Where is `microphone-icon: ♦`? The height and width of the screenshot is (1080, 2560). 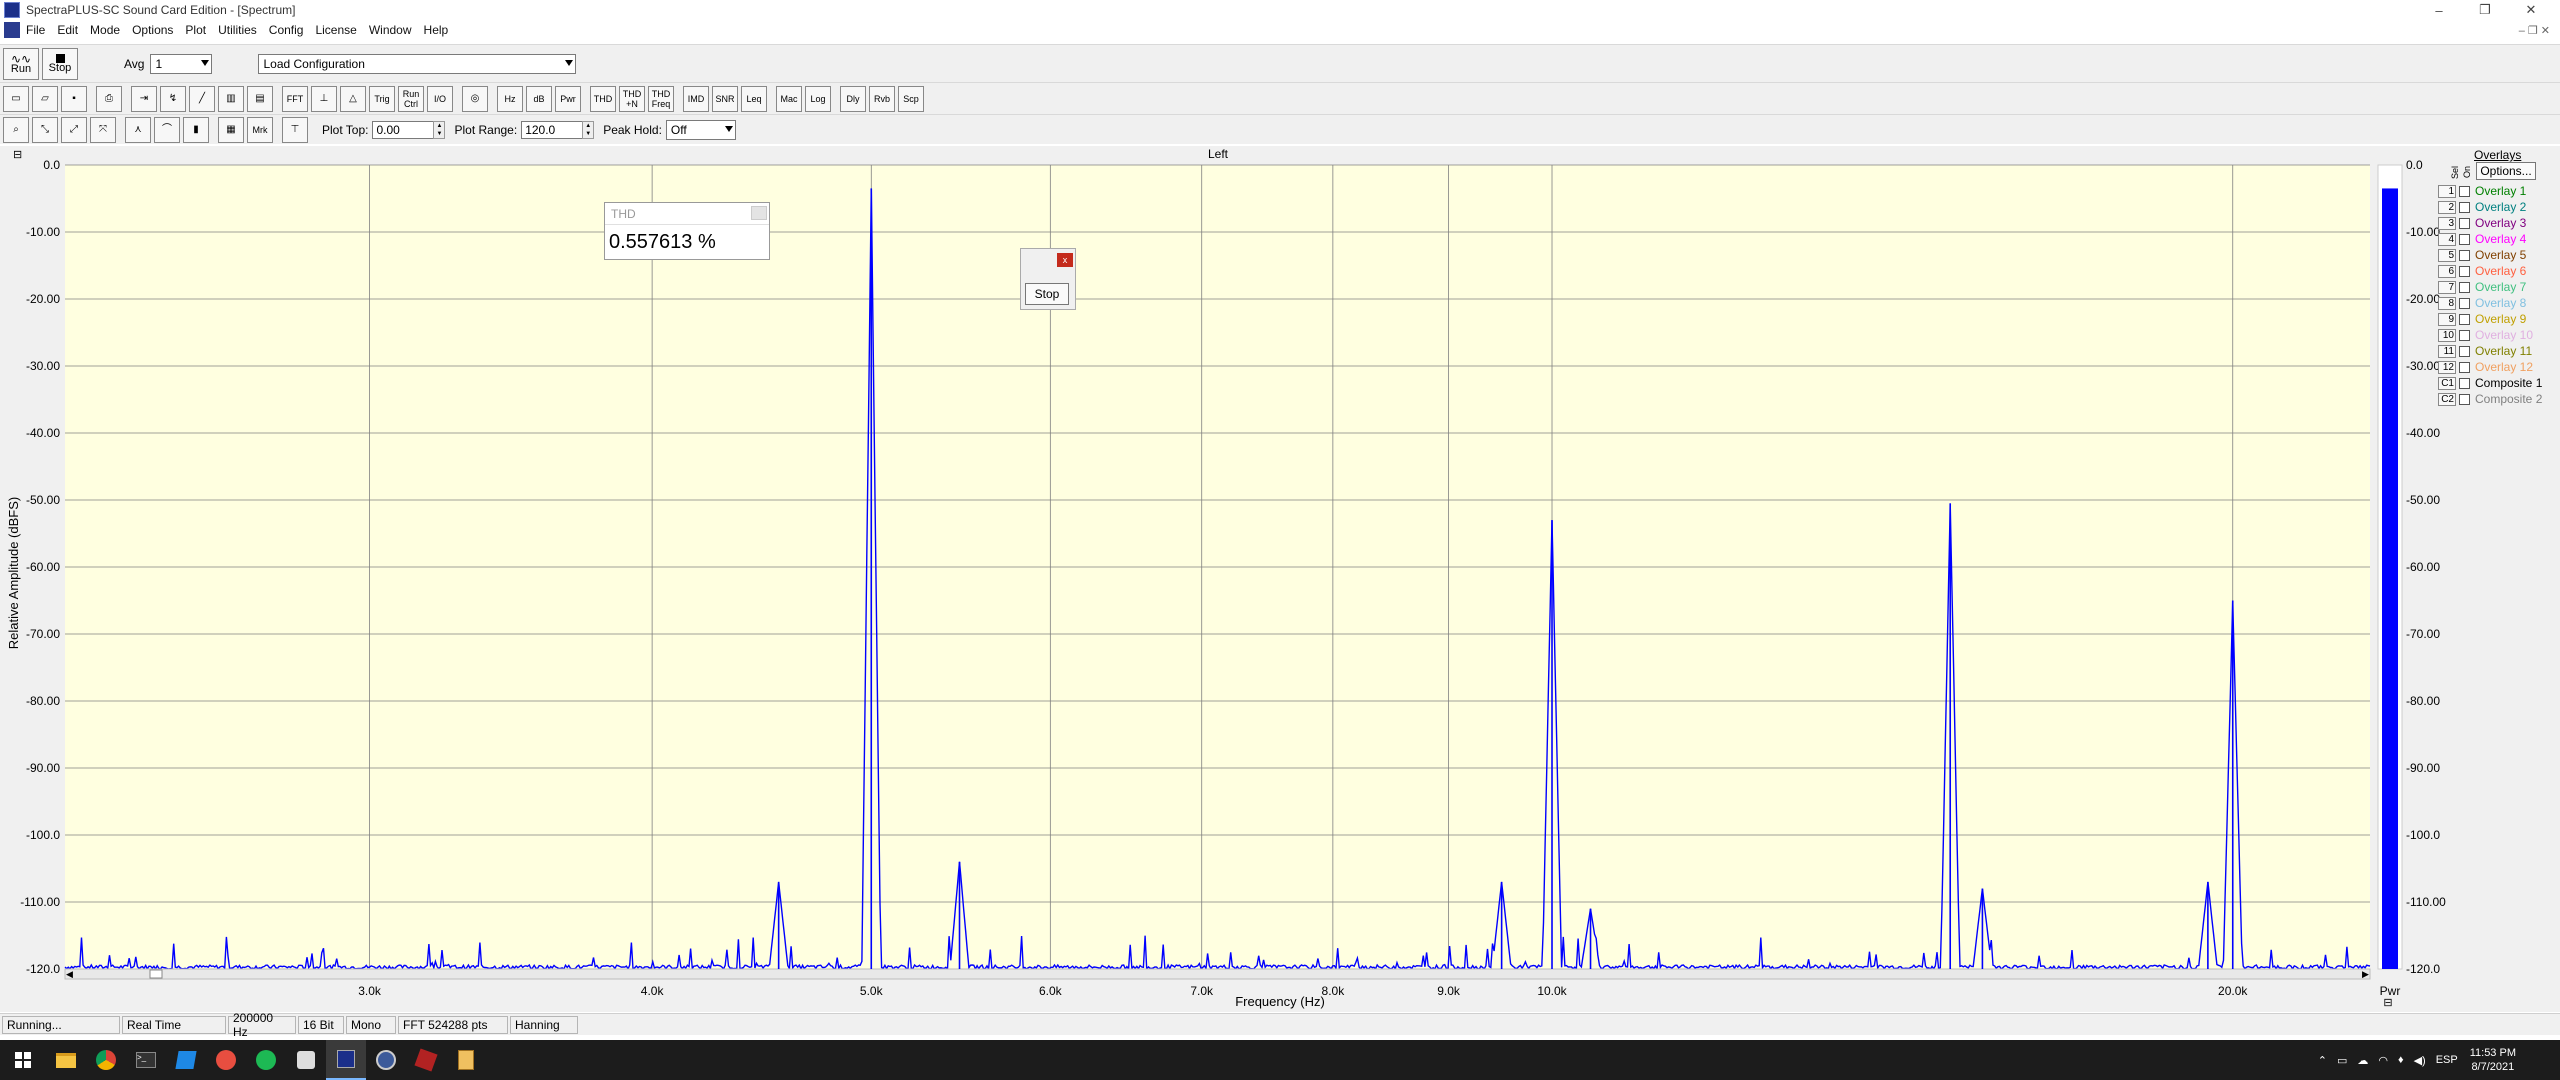
microphone-icon: ♦ is located at coordinates (2401, 1060).